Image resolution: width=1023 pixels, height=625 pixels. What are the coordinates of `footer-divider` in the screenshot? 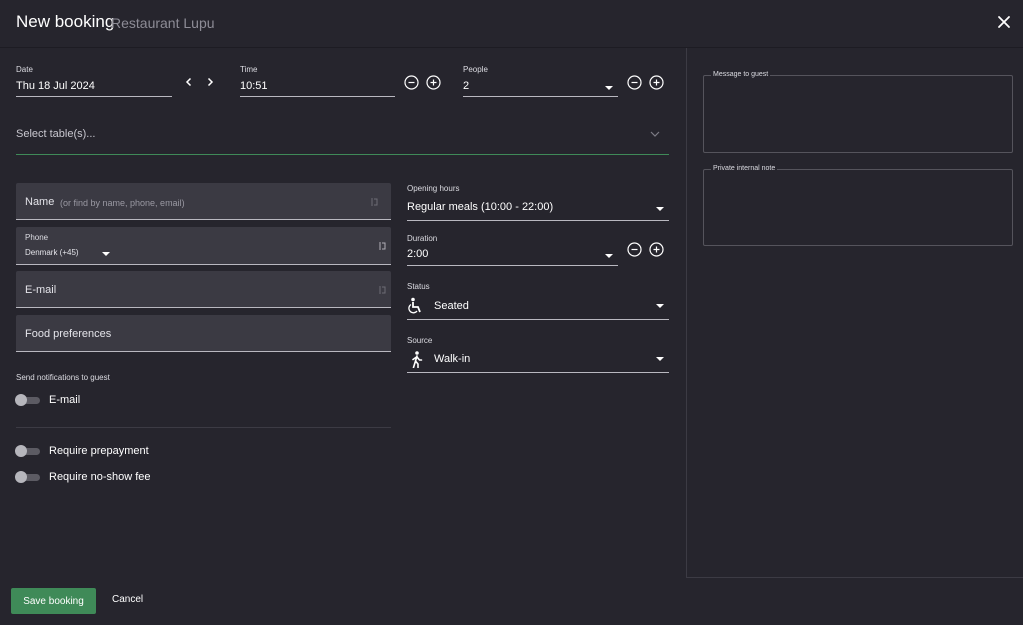 It's located at (854, 577).